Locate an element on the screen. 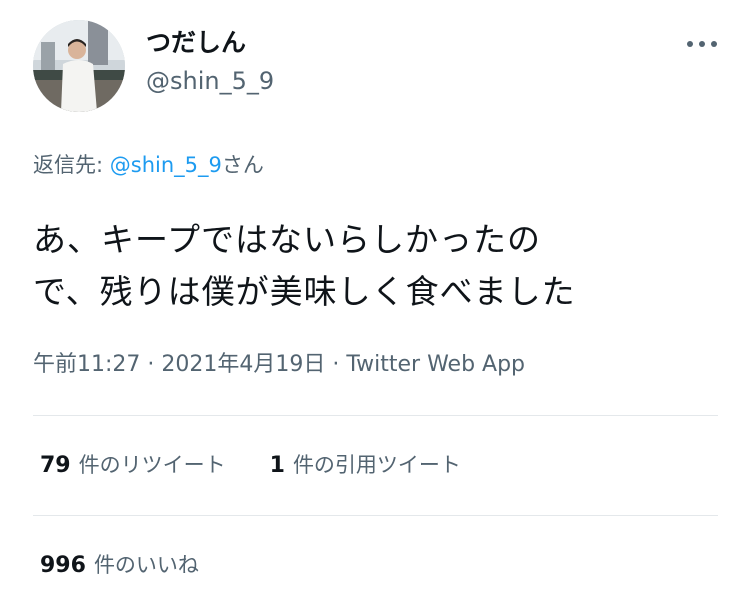 The width and height of the screenshot is (750, 613). likes-stat: 996 件のいいね is located at coordinates (119, 564).